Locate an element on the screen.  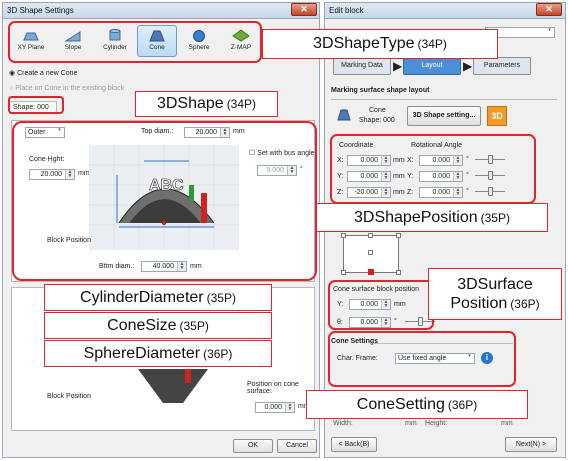
block-position-selector is located at coordinates (371, 254).